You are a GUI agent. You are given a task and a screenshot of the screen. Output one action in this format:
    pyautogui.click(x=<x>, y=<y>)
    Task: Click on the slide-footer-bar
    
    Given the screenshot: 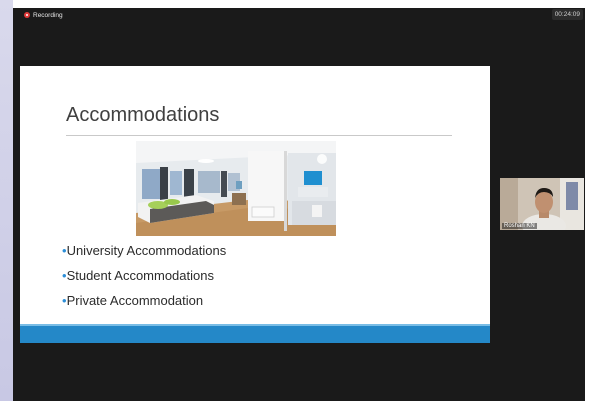 What is the action you would take?
    pyautogui.click(x=255, y=333)
    